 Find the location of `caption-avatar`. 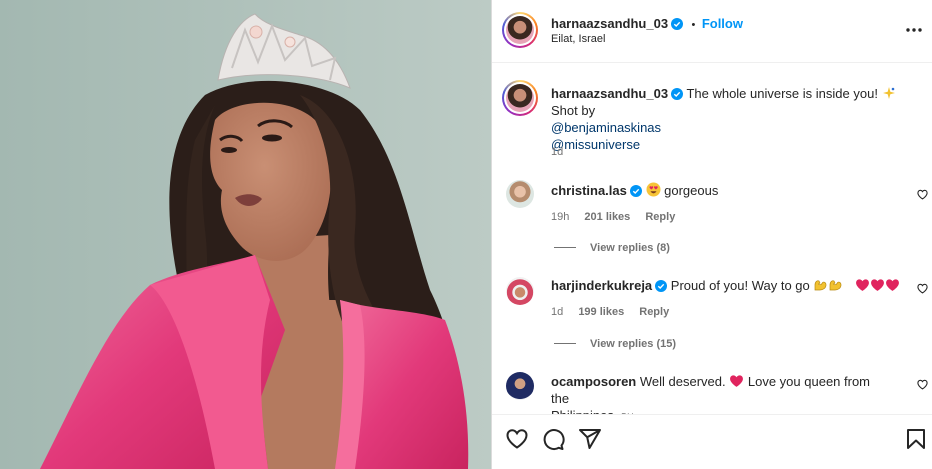

caption-avatar is located at coordinates (520, 98).